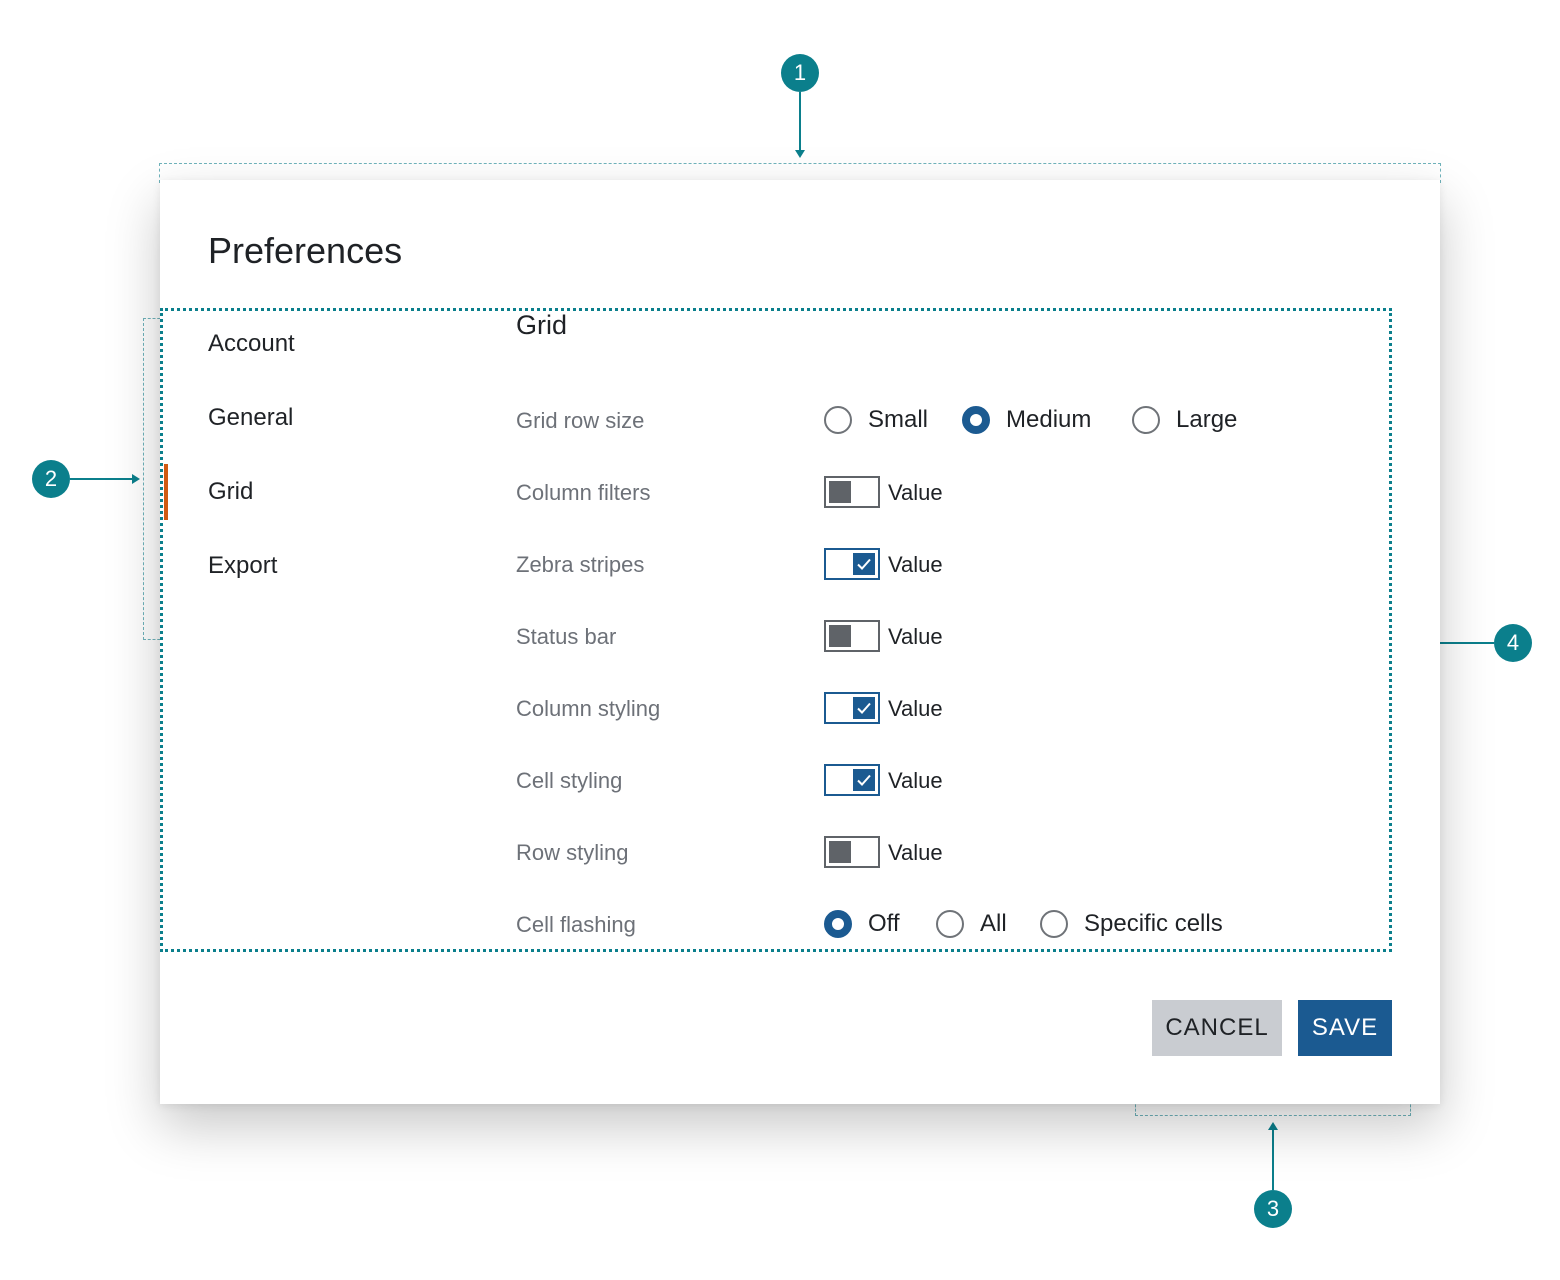  Describe the element at coordinates (1273, 1209) in the screenshot. I see `annotation-marker-3: 3` at that location.